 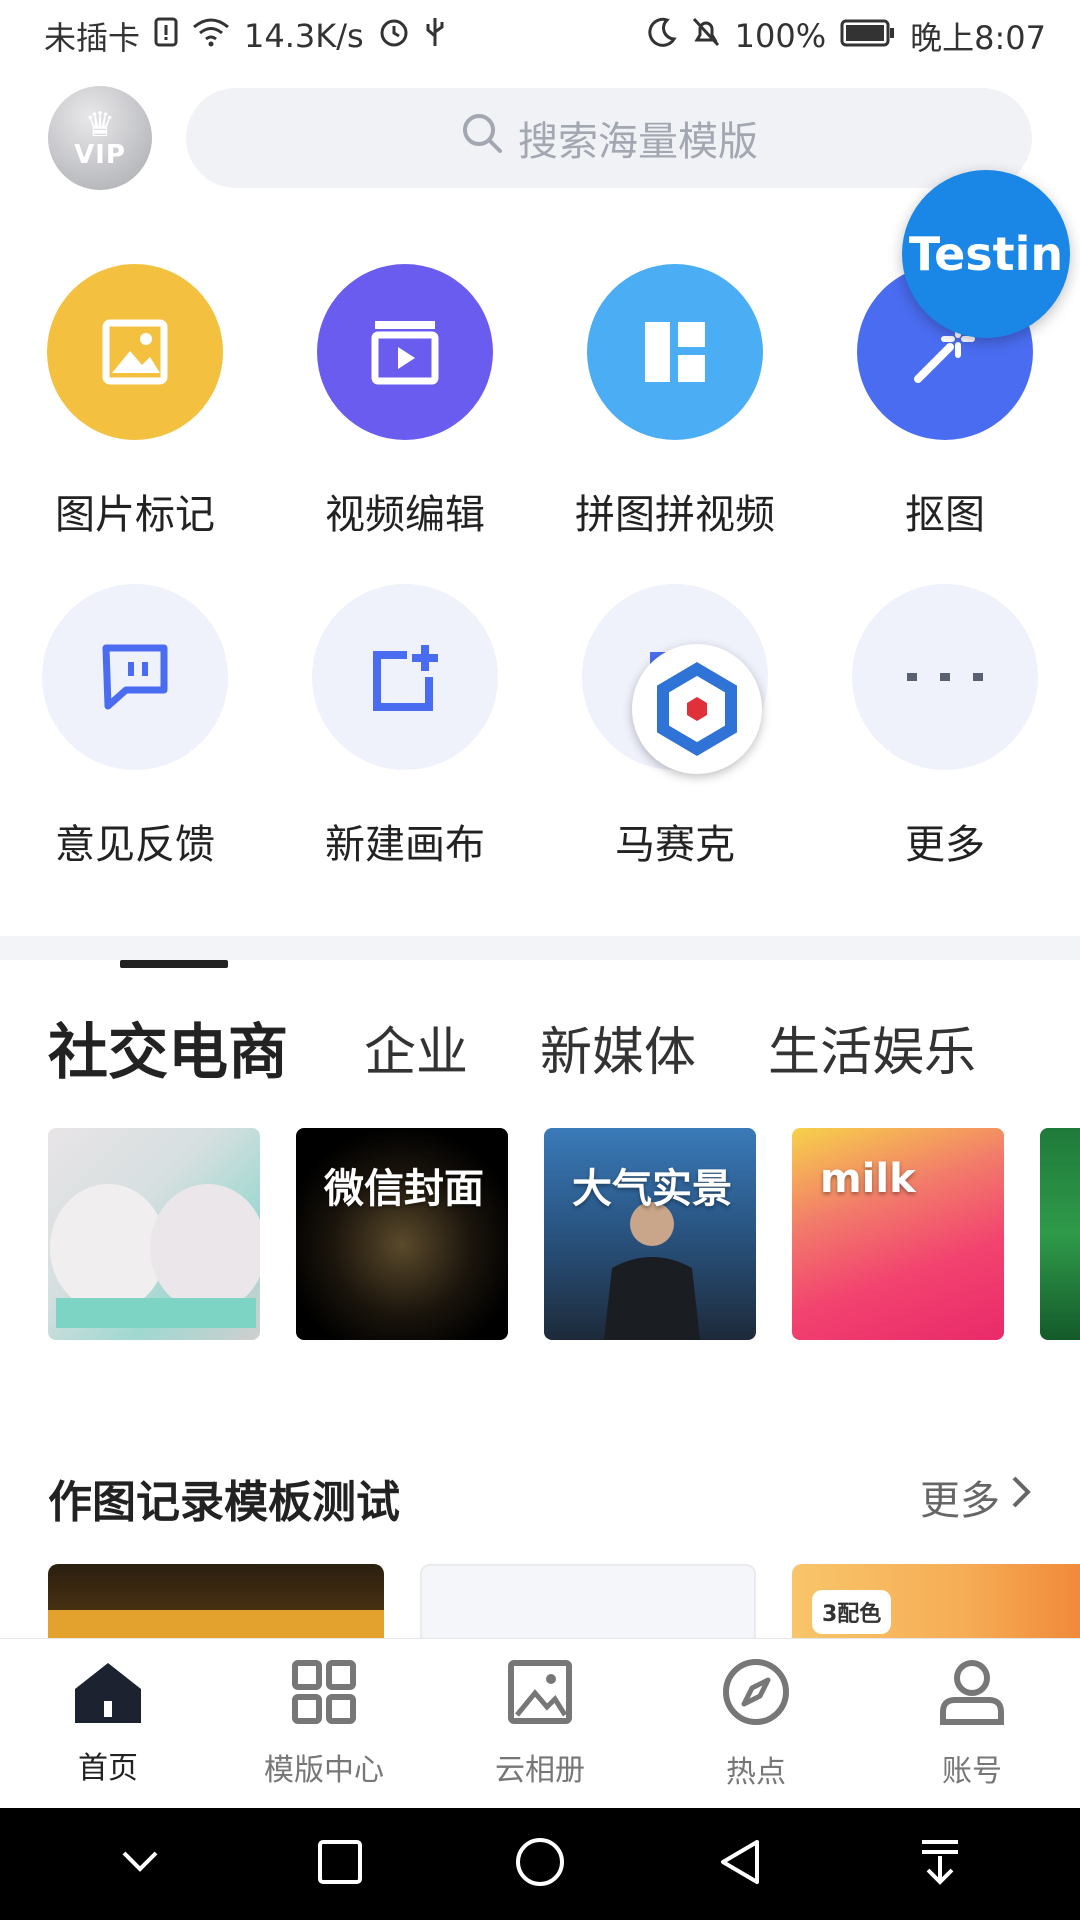 I want to click on battery-percent: 100%, so click(x=780, y=36).